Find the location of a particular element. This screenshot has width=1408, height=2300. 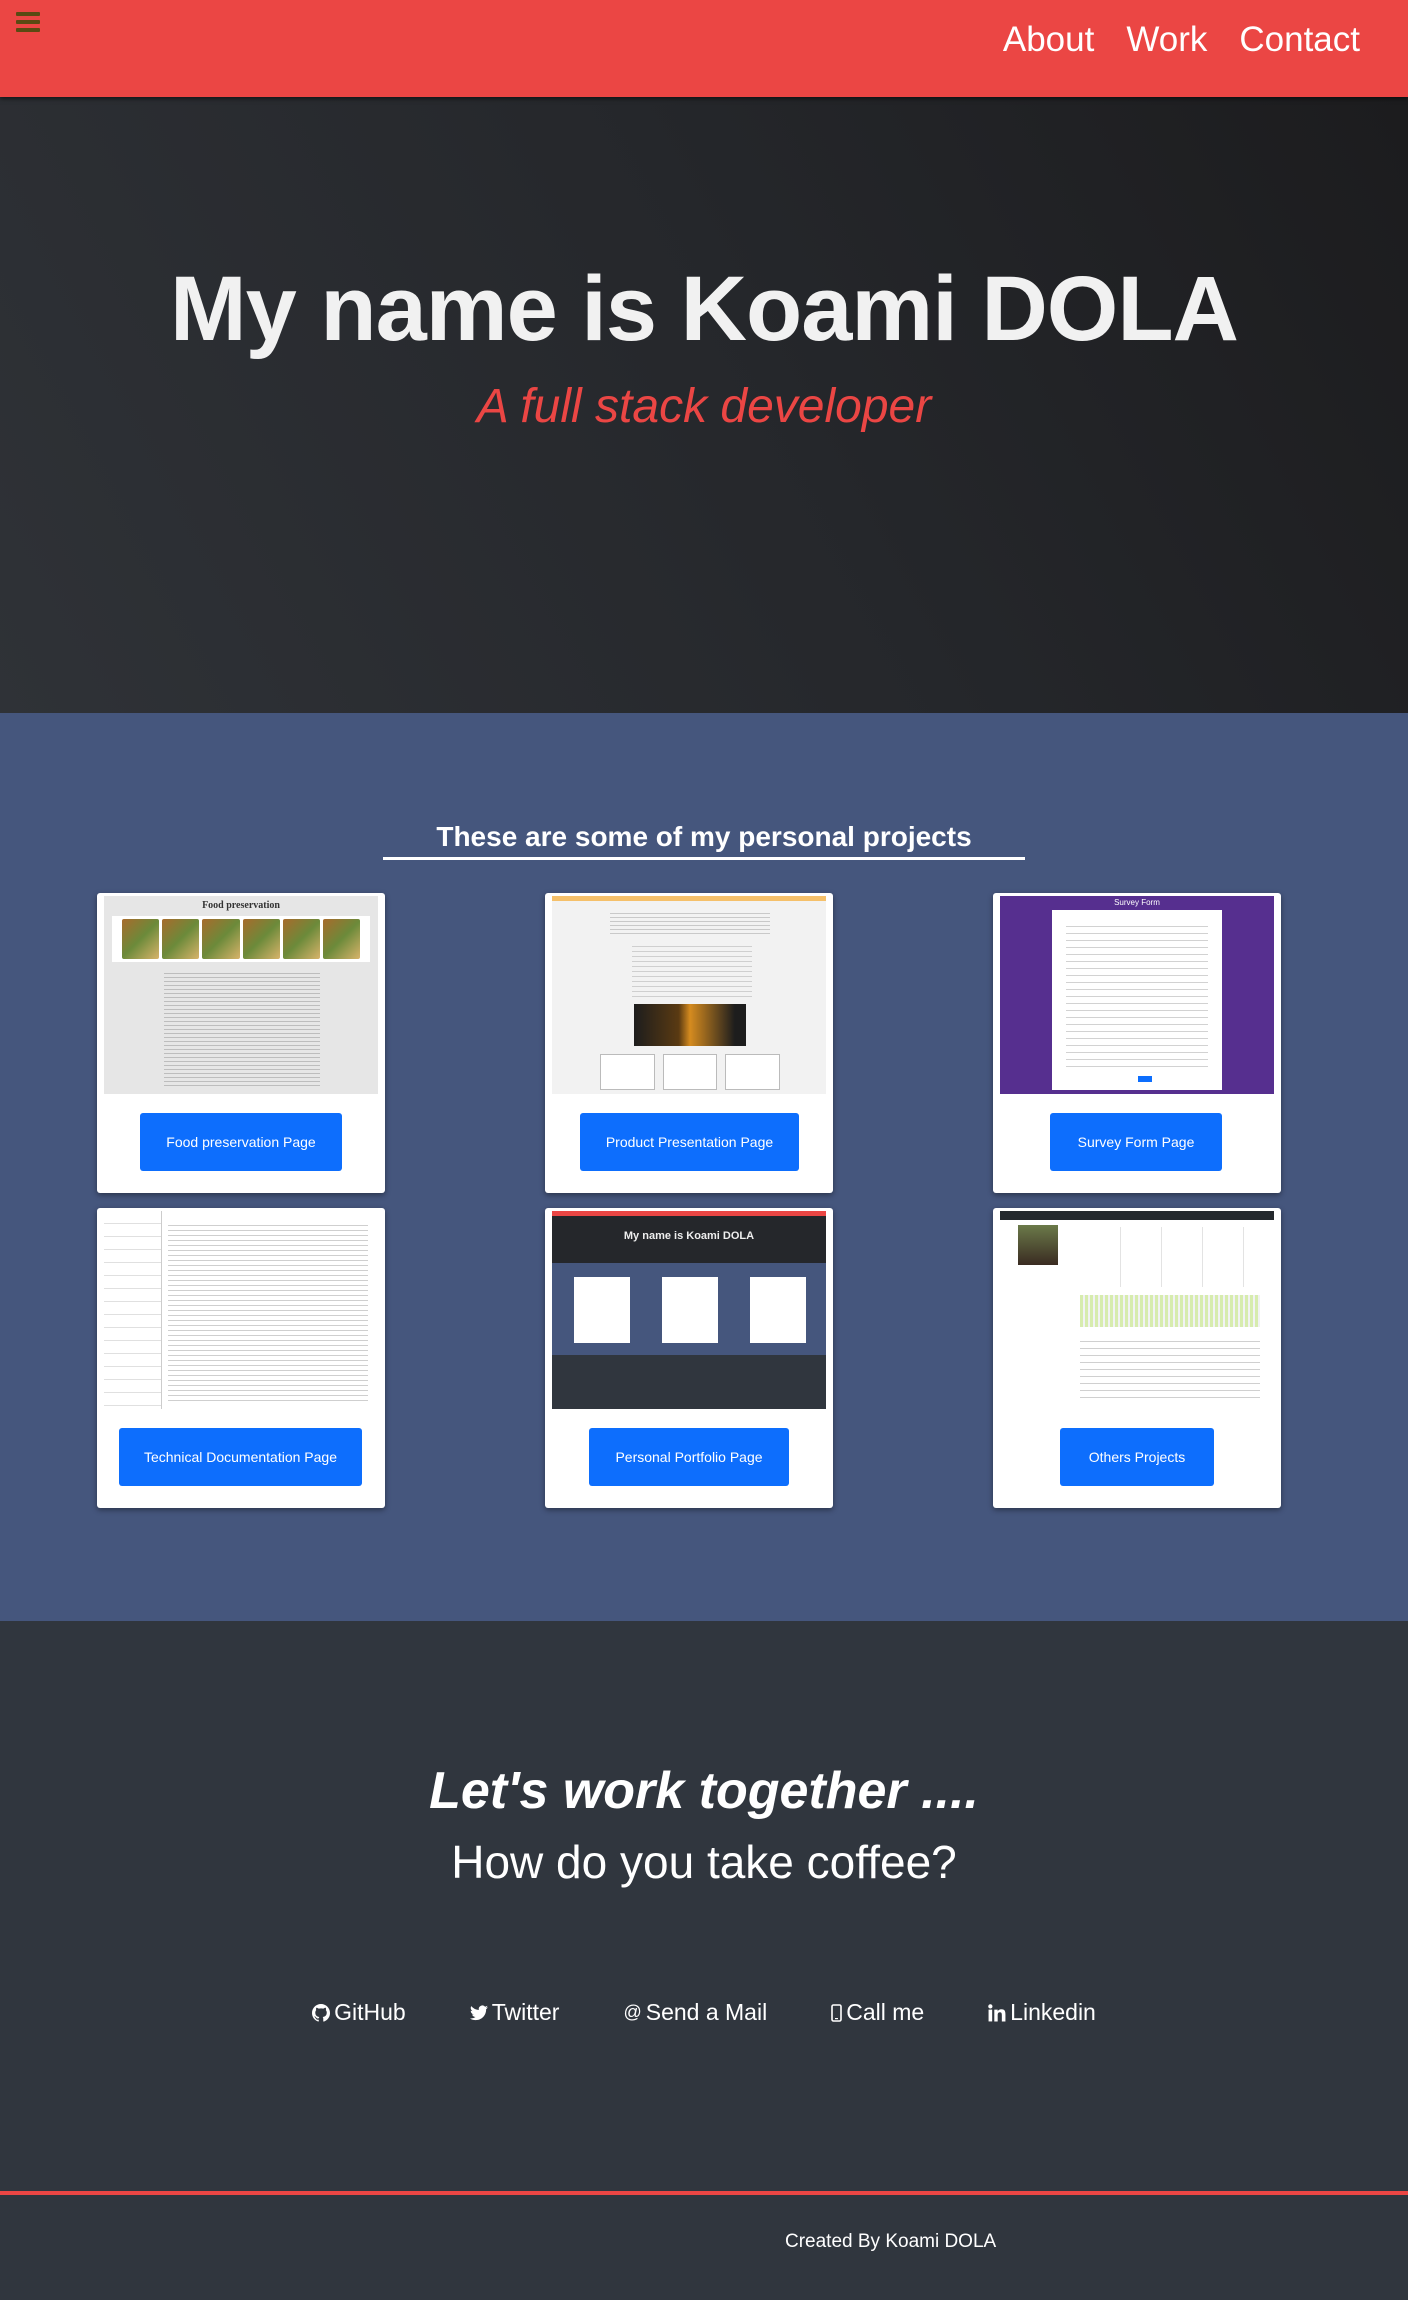

personal-portfolio-button: Personal Portfolio Page is located at coordinates (689, 1457).